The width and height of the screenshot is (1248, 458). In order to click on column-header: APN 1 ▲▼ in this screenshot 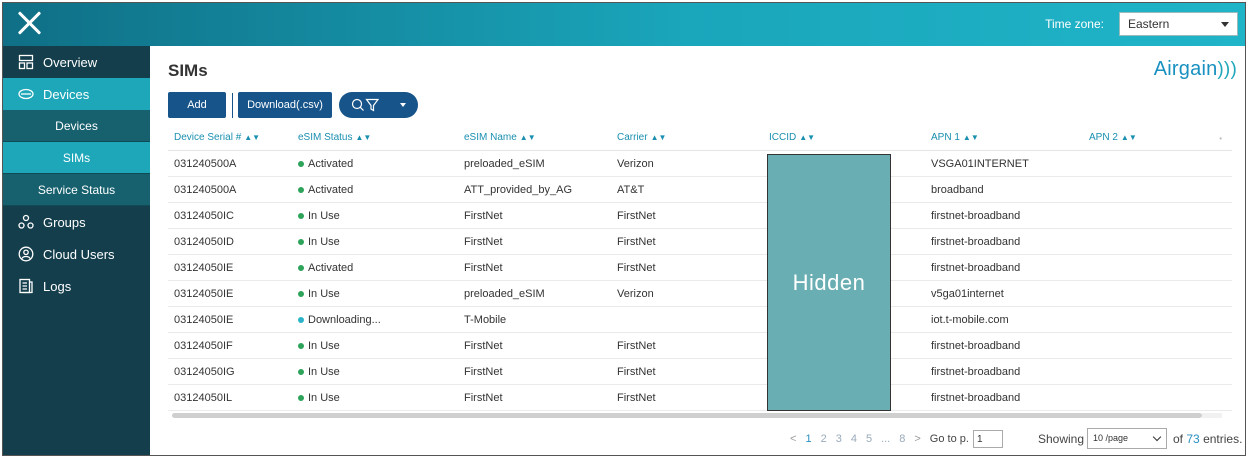, I will do `click(1010, 137)`.